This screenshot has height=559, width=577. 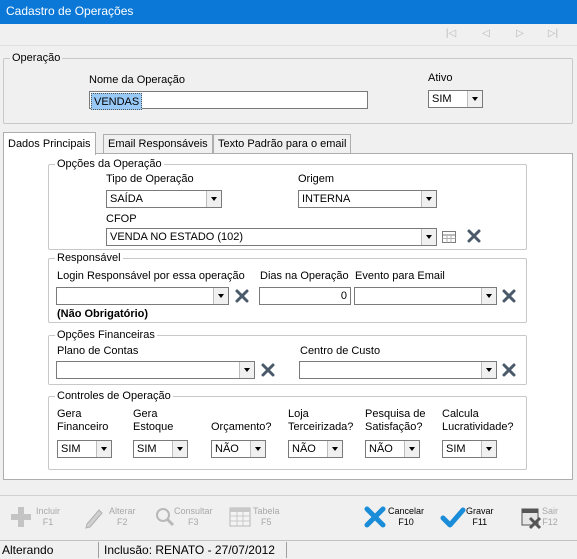 What do you see at coordinates (398, 370) in the screenshot?
I see `centro-custo-select` at bounding box center [398, 370].